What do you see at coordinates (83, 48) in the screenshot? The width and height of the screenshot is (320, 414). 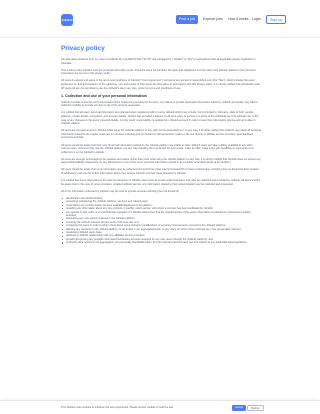 I see `page-title: Privacy policy` at bounding box center [83, 48].